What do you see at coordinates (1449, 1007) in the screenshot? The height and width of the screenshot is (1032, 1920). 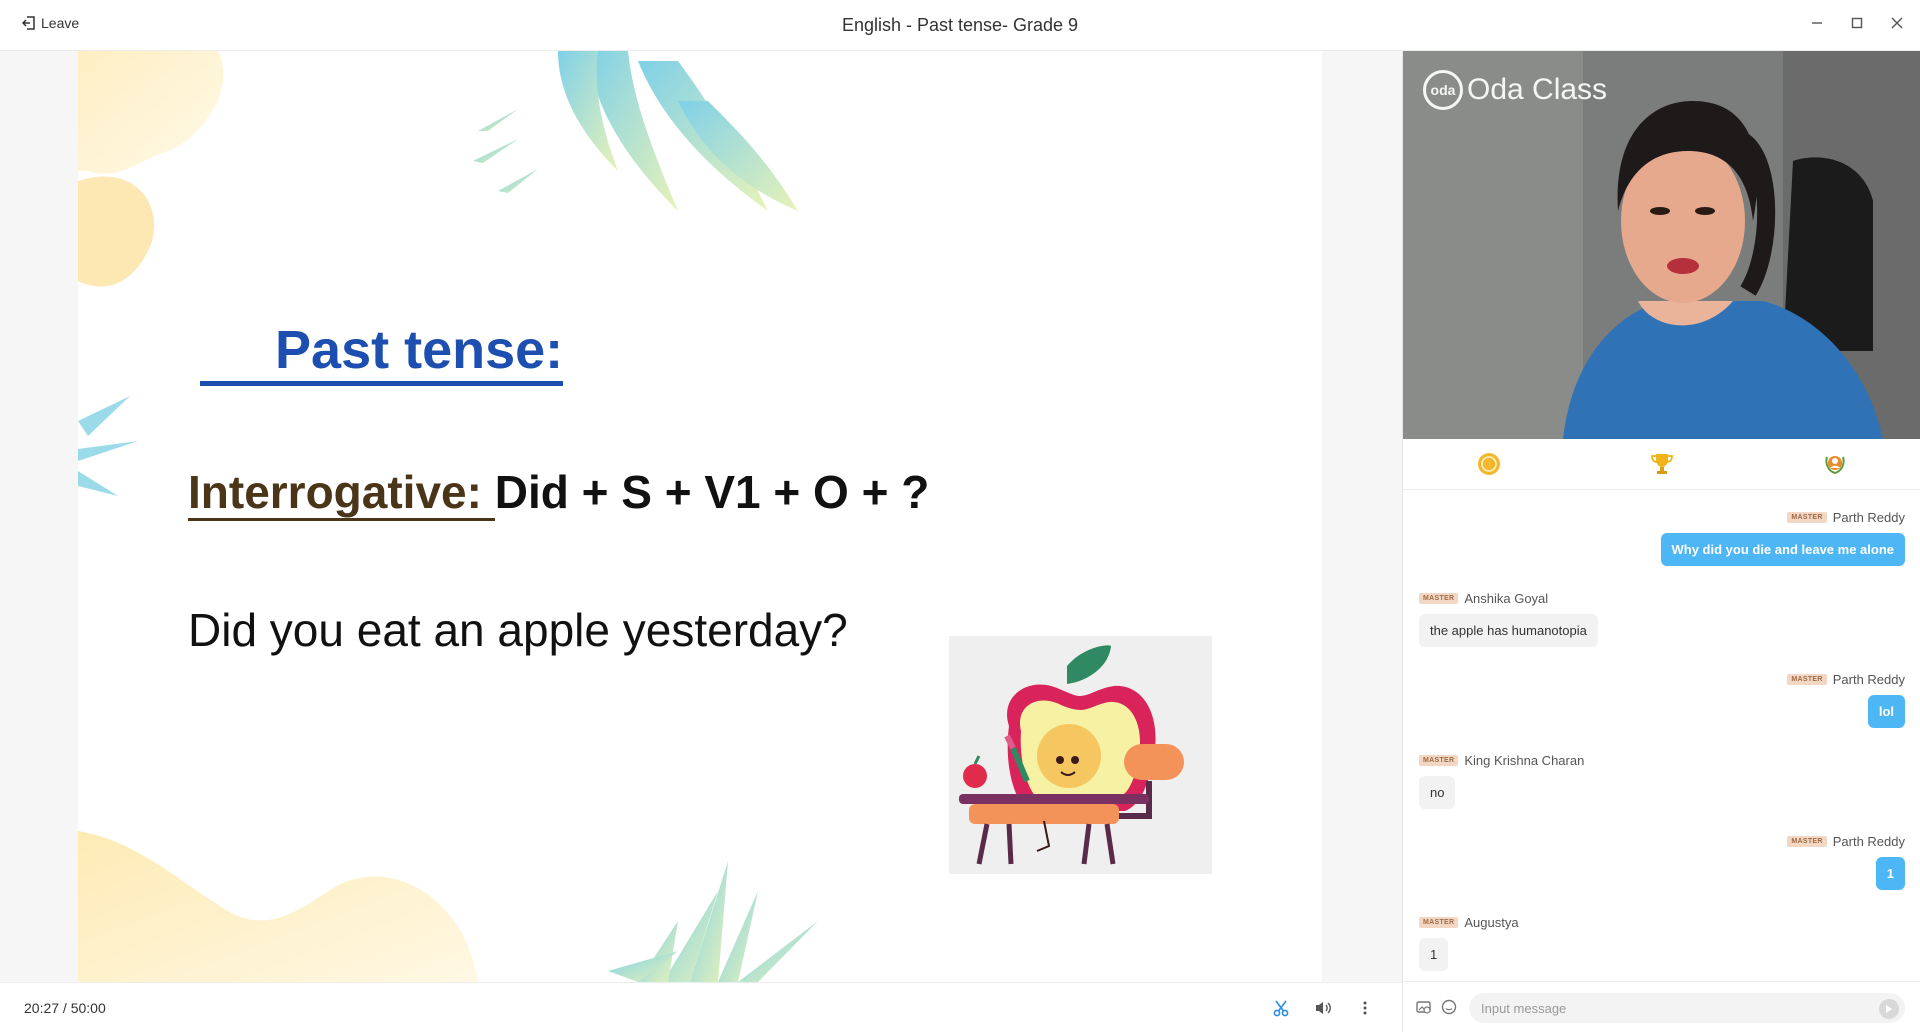 I see `emoji-icon` at bounding box center [1449, 1007].